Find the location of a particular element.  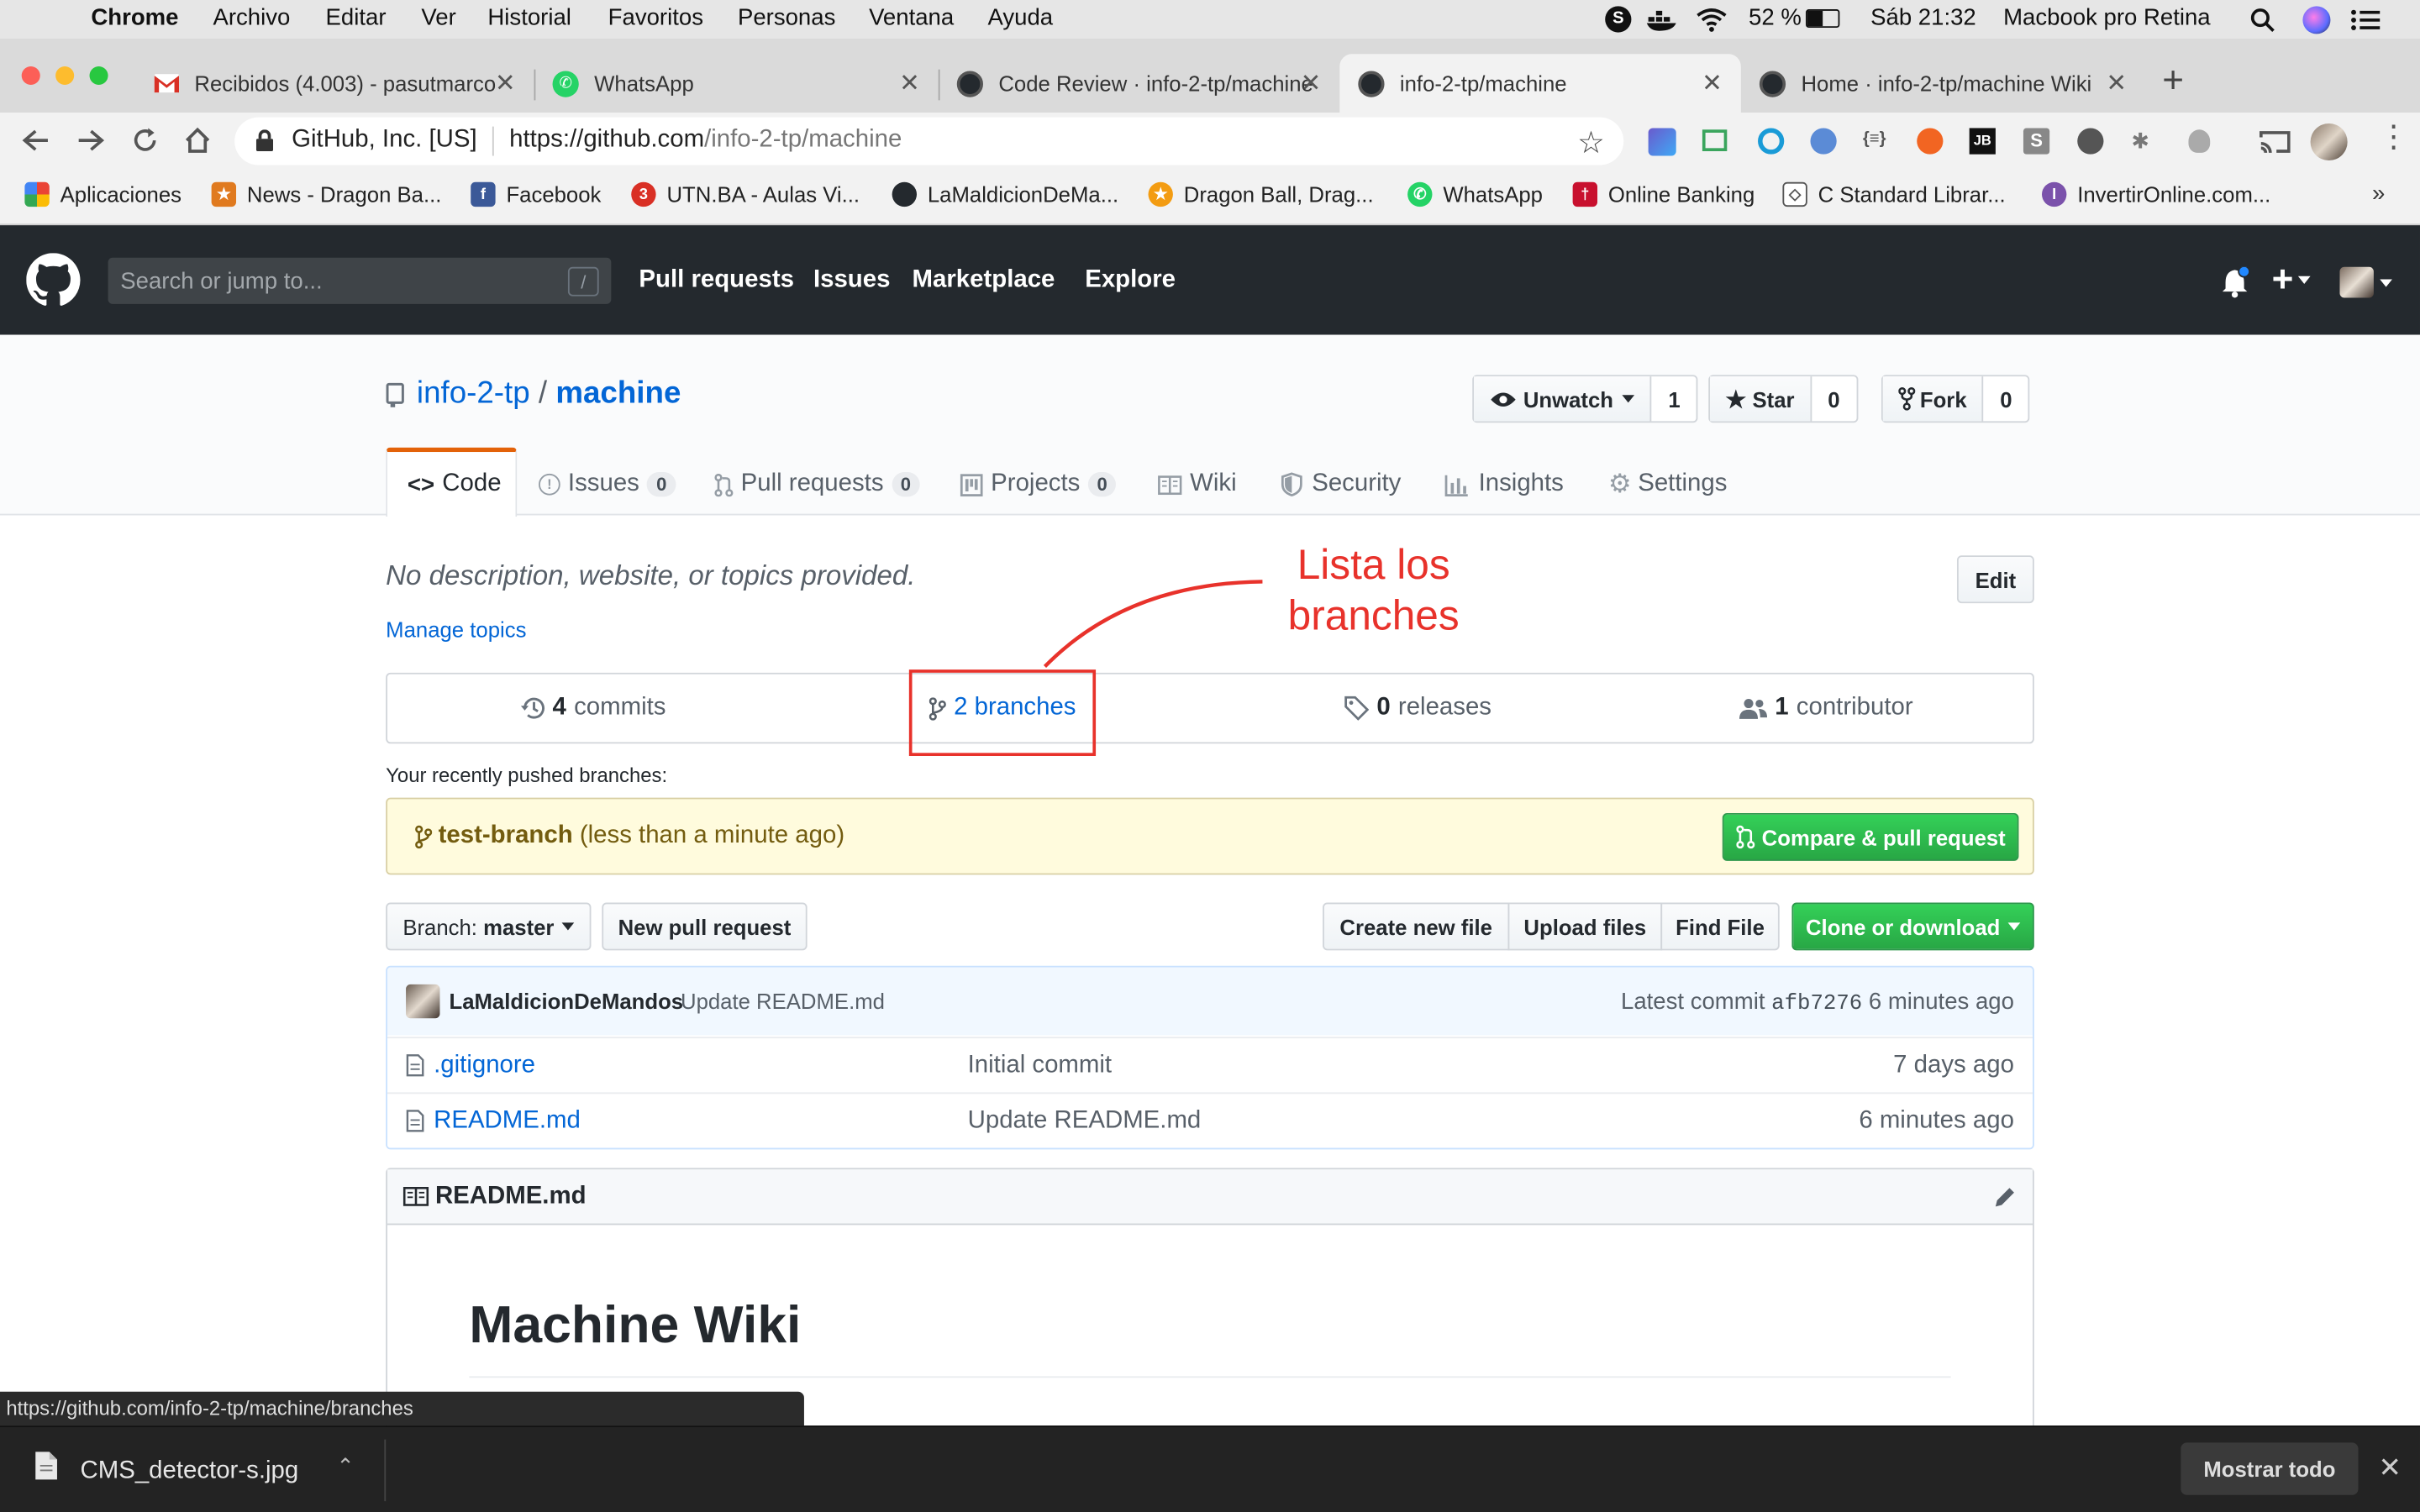

commit-author: LaMaldicionDeMandos is located at coordinates (566, 1001).